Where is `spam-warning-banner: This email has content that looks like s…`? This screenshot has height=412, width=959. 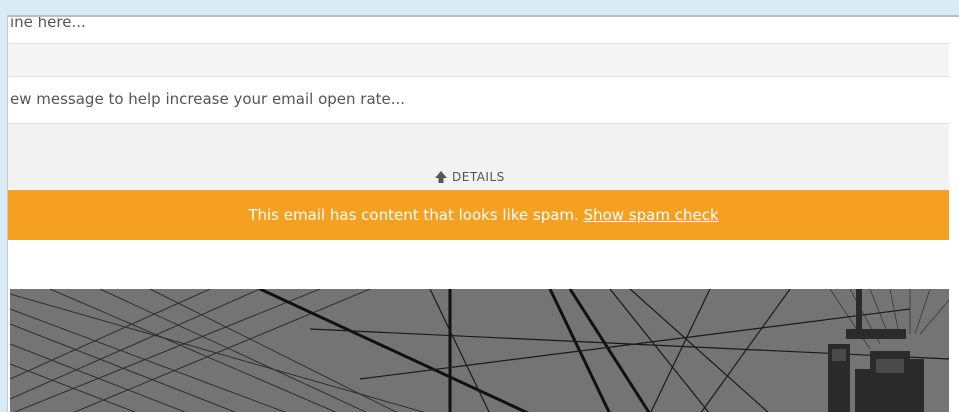
spam-warning-banner: This email has content that looks like s… is located at coordinates (483, 215).